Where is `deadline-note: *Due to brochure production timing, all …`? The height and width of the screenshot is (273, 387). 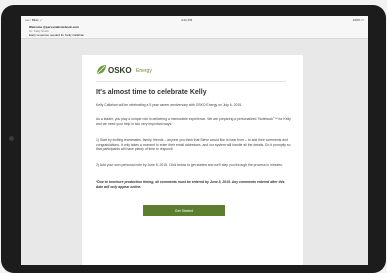
deadline-note: *Due to brochure production timing, all … is located at coordinates (190, 184).